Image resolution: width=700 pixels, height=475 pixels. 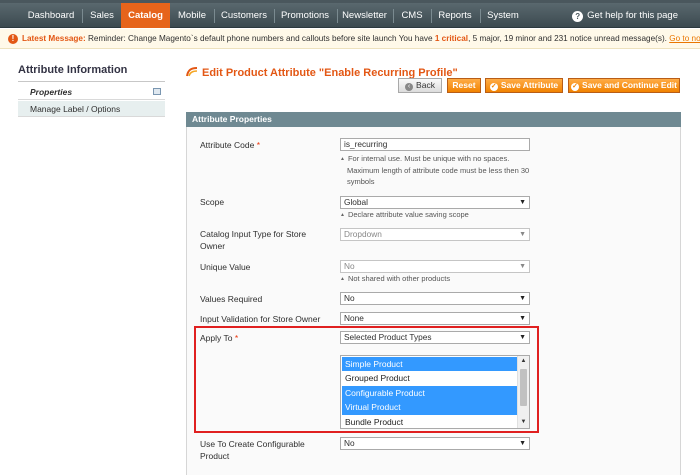 What do you see at coordinates (435, 234) in the screenshot?
I see `input-type-select: Dropdown ▼` at bounding box center [435, 234].